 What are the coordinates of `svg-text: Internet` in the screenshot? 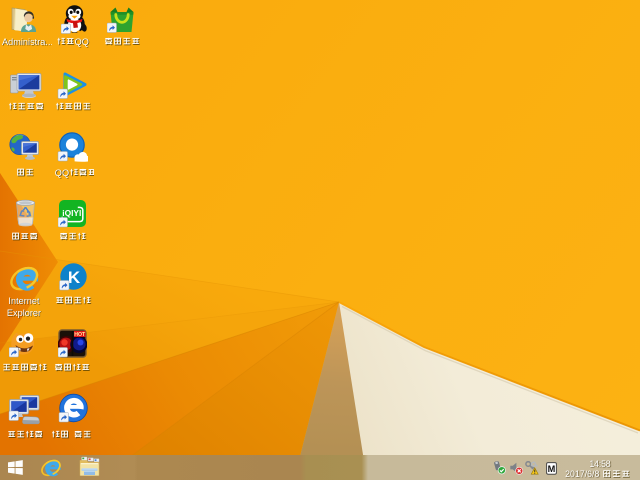 It's located at (24, 301).